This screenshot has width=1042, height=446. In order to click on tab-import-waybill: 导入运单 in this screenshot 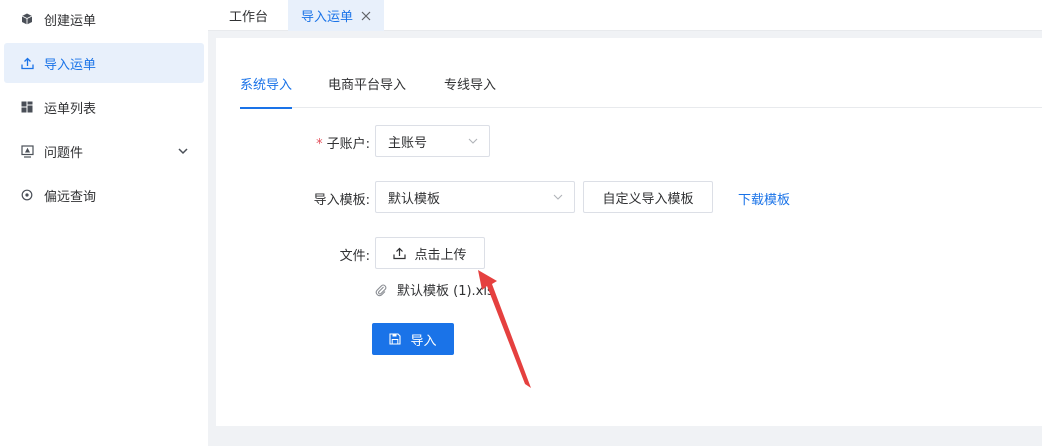, I will do `click(336, 15)`.